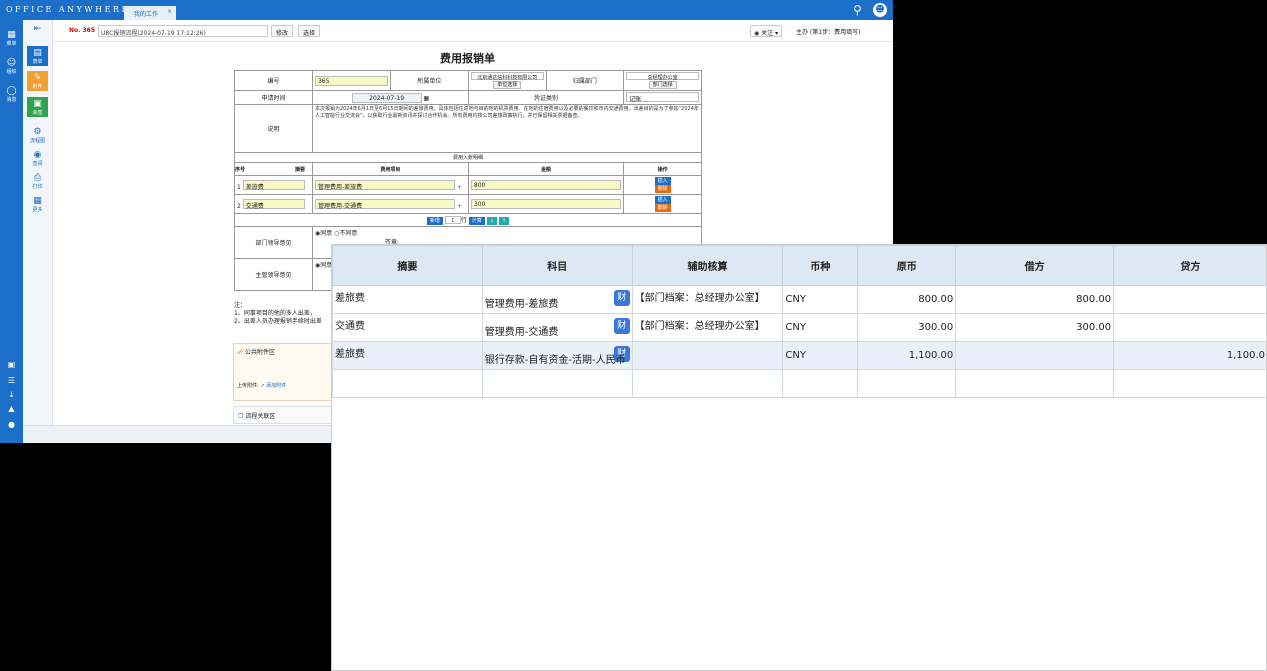 The width and height of the screenshot is (1267, 671). I want to click on subject-cell: 银行存款-自有资金-活期-人民币财, so click(557, 355).